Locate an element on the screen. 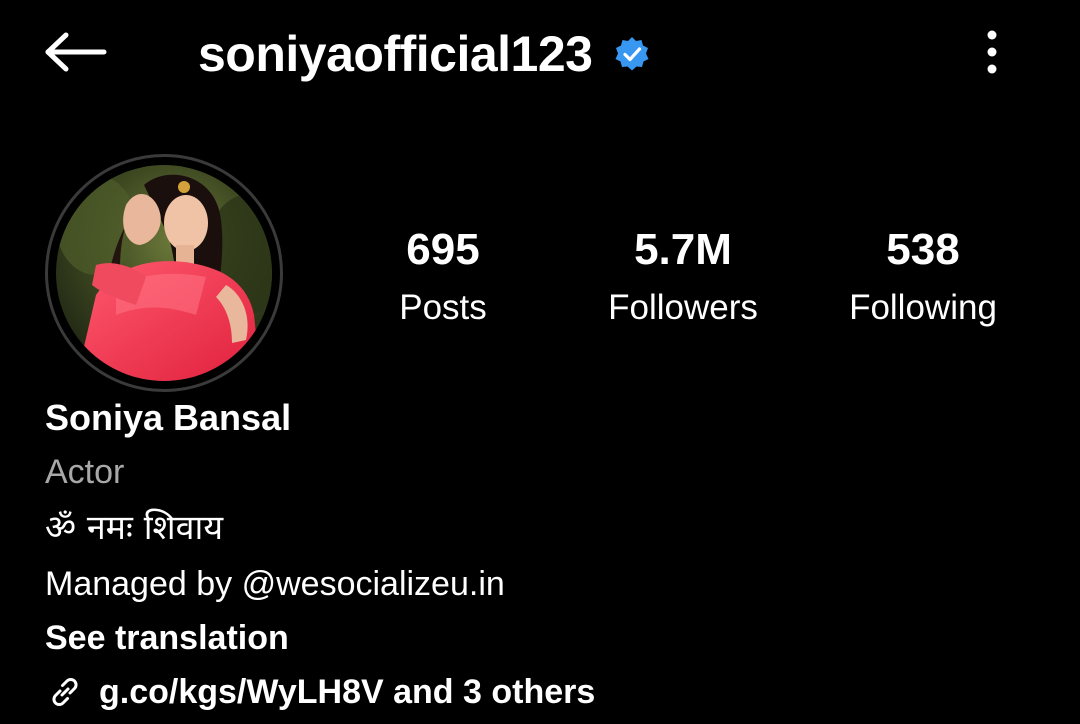 The image size is (1080, 724). back-button is located at coordinates (76, 54).